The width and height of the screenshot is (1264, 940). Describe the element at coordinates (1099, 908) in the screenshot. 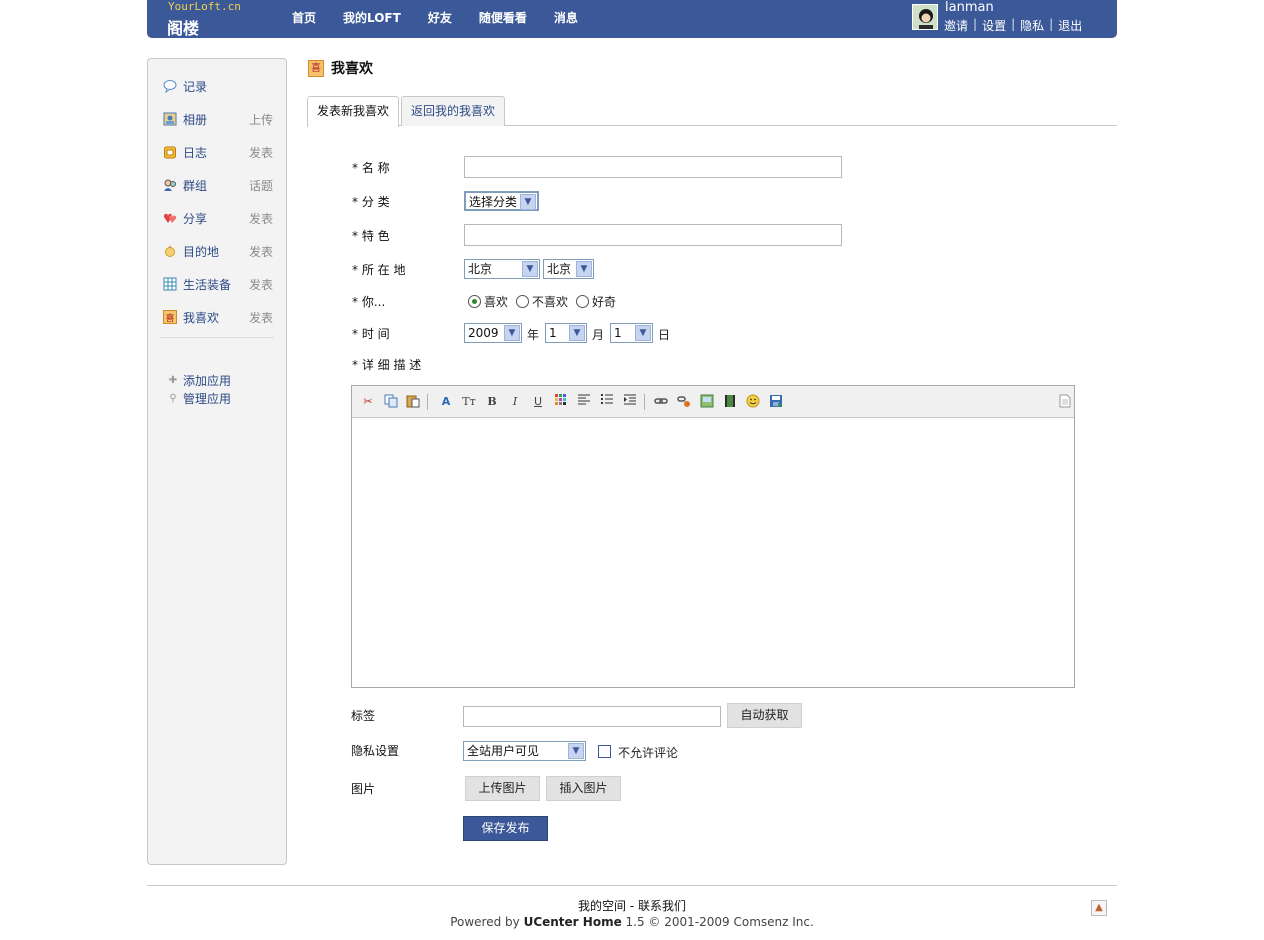

I see `back-to-top-icon: ▲` at that location.